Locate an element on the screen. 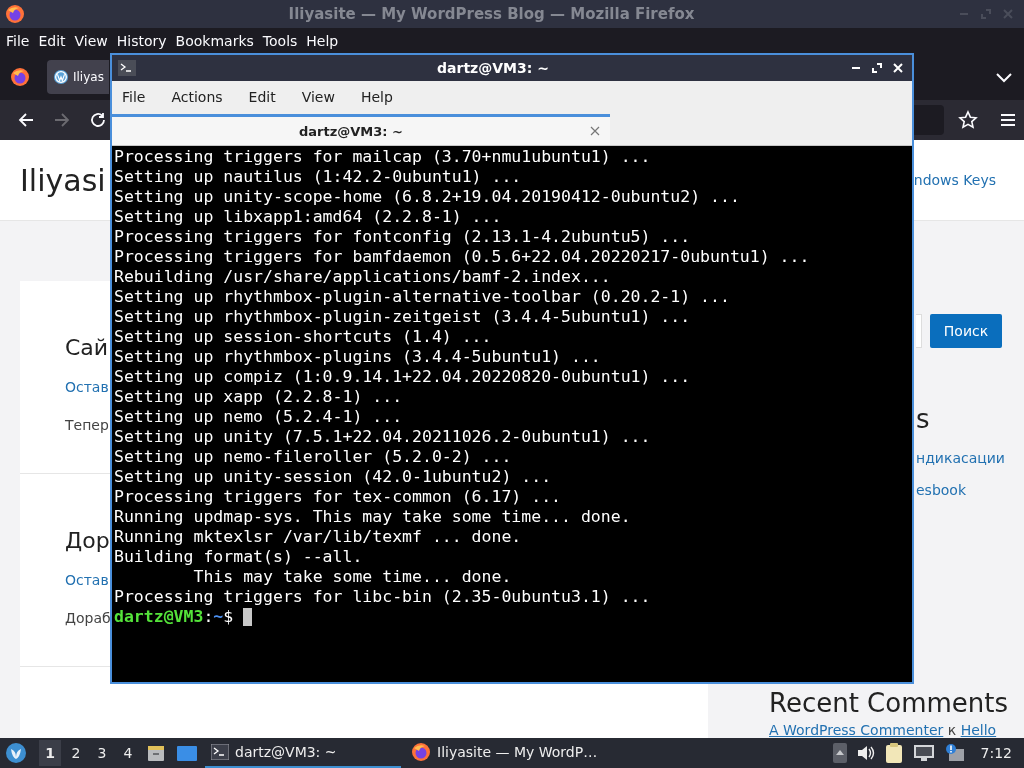 This screenshot has width=1024, height=768. search-field is located at coordinates (919, 331).